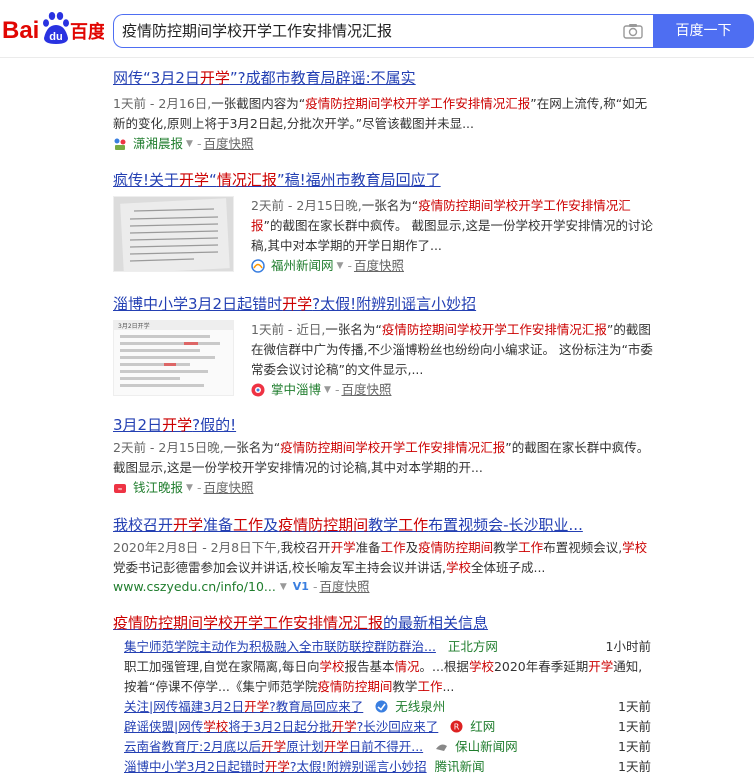  What do you see at coordinates (120, 144) in the screenshot?
I see `xiaoxiang-source-icon` at bounding box center [120, 144].